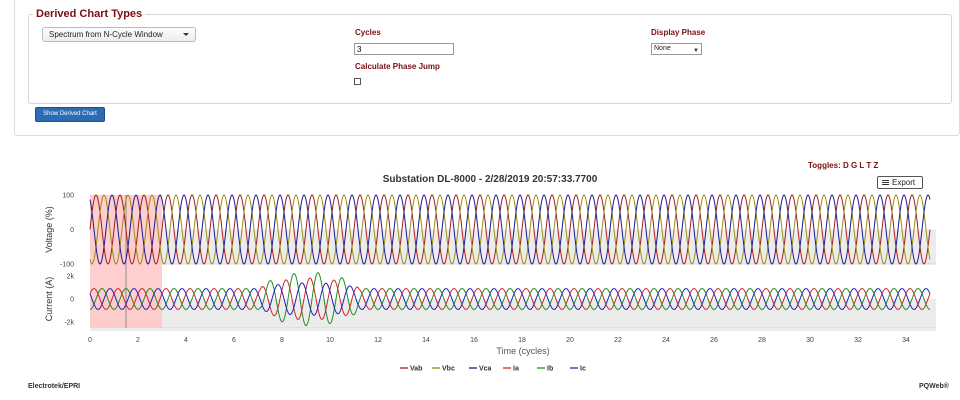  Describe the element at coordinates (666, 340) in the screenshot. I see `x-tick-label: 24` at that location.